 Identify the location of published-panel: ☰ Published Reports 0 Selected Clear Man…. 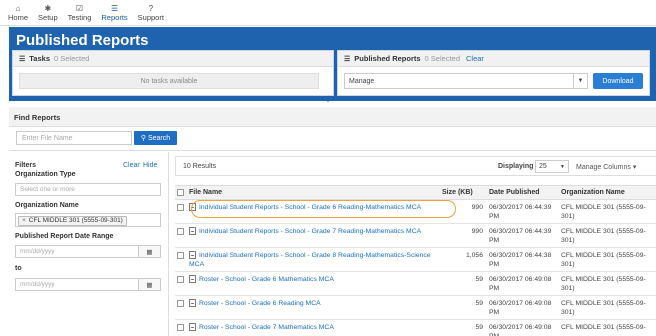
(493, 73).